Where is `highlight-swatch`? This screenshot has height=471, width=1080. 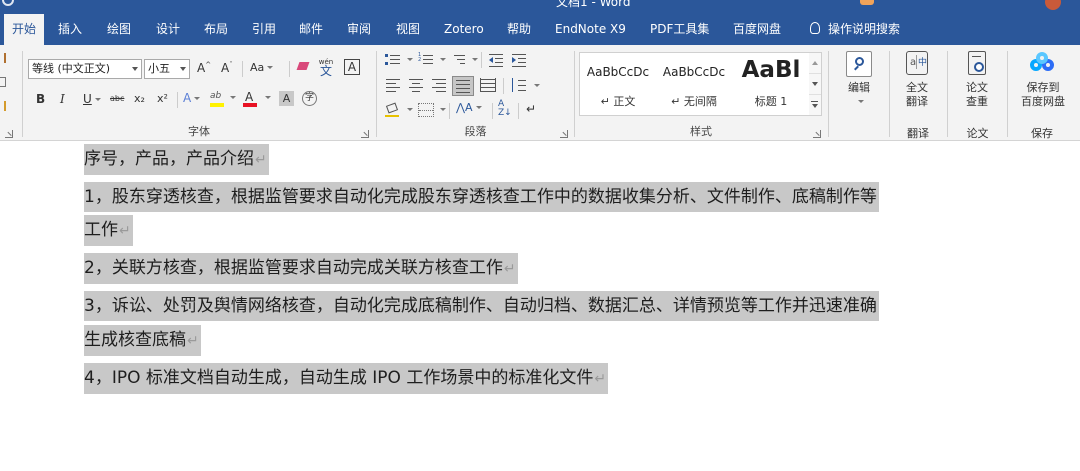
highlight-swatch is located at coordinates (217, 105).